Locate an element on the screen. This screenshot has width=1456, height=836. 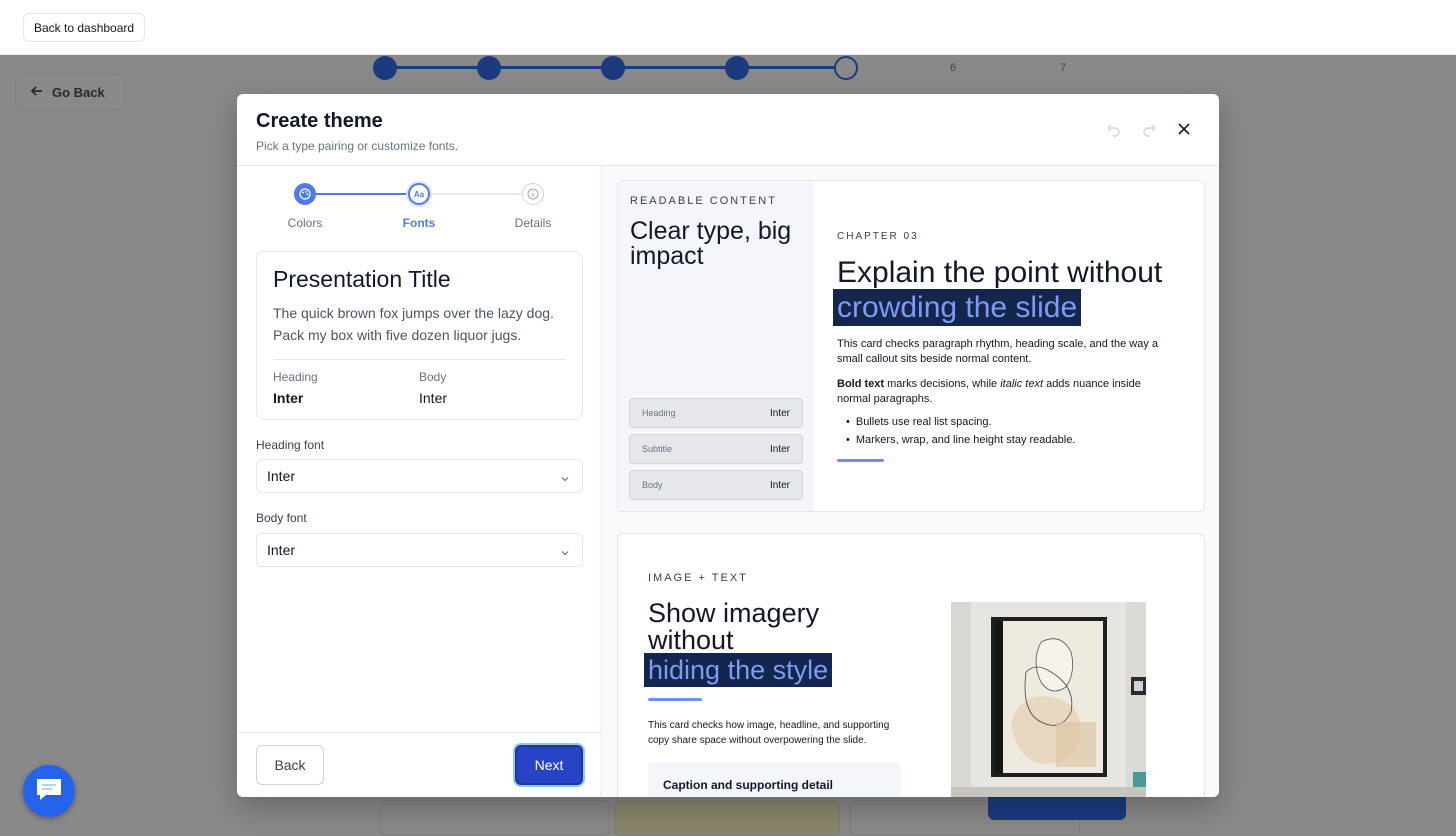
preview-heading-caption: Heading is located at coordinates (295, 377).